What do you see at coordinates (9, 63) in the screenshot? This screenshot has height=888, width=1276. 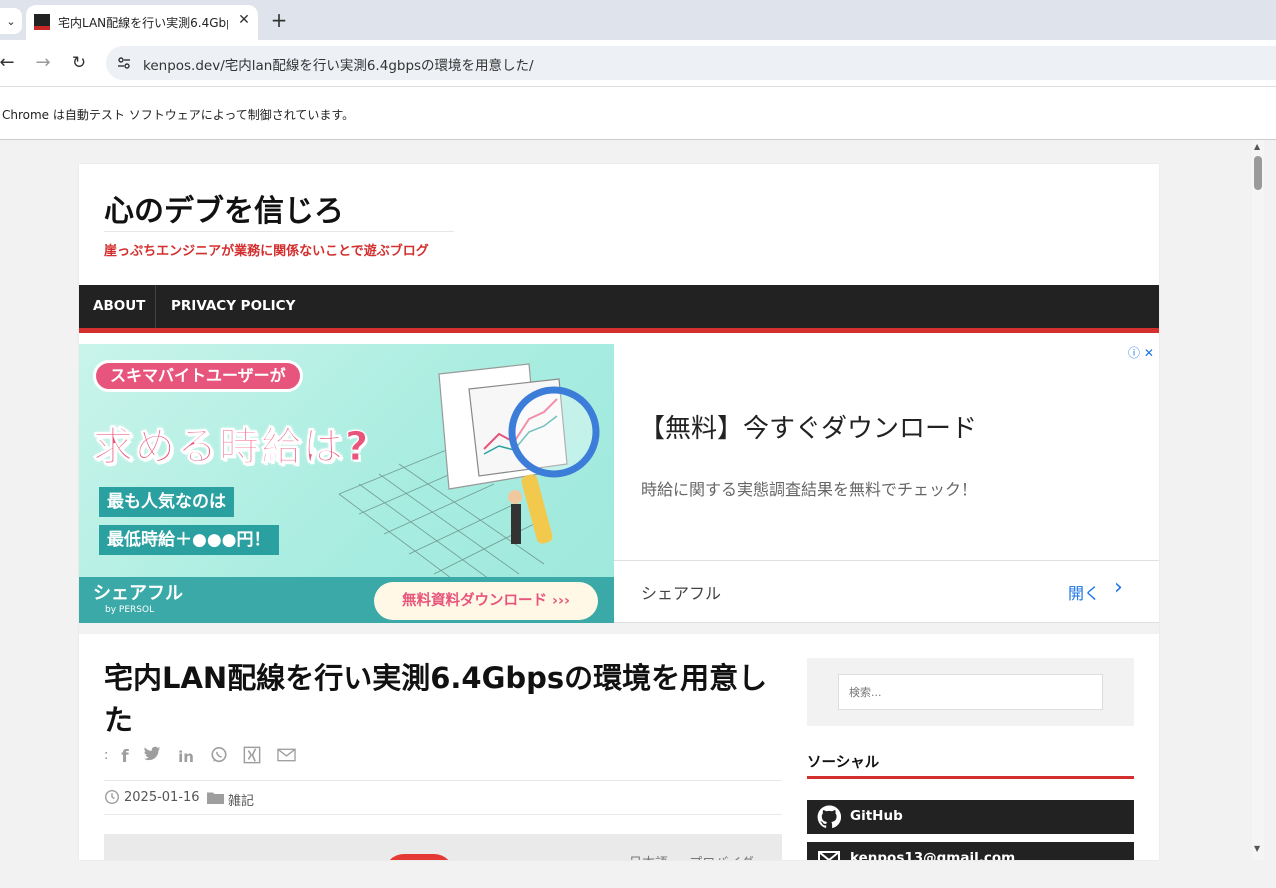 I see `back-button: ←` at bounding box center [9, 63].